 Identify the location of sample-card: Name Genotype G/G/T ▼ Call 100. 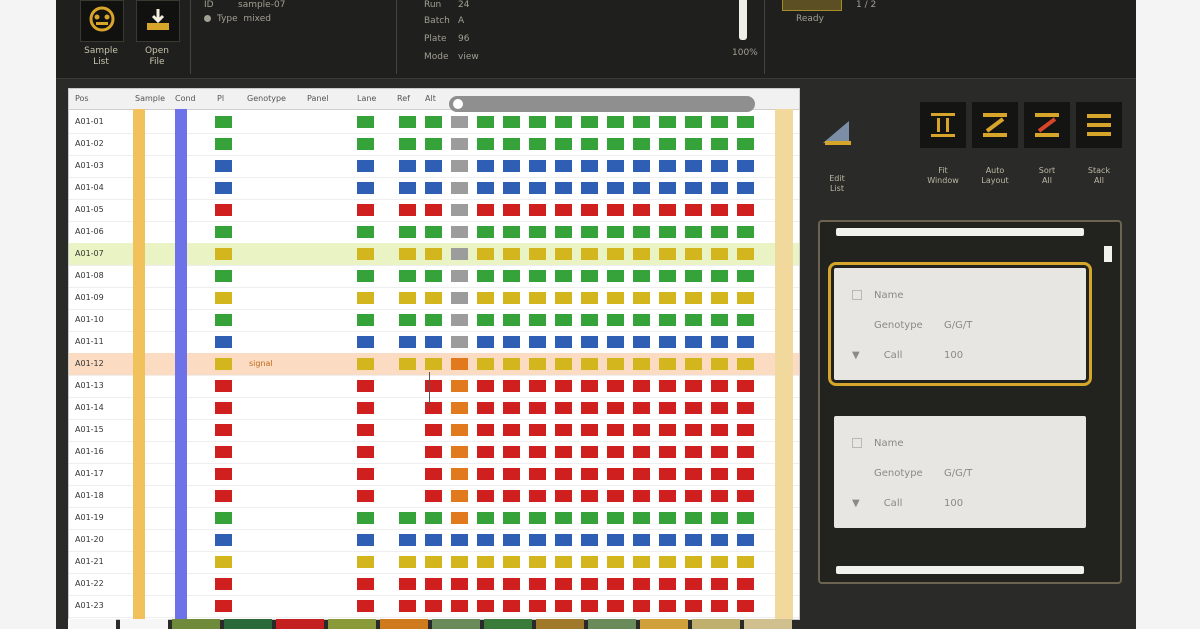
(960, 472).